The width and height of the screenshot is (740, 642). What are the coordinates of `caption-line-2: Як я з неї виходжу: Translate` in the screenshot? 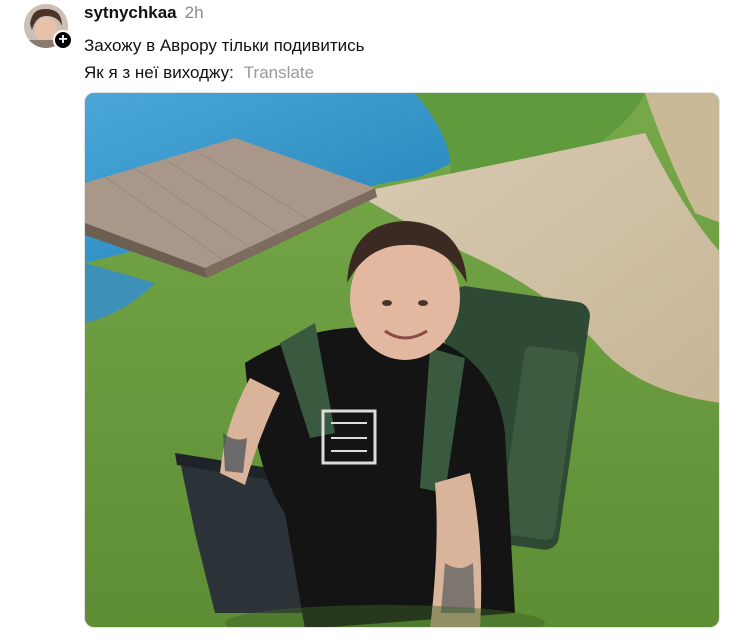 It's located at (224, 72).